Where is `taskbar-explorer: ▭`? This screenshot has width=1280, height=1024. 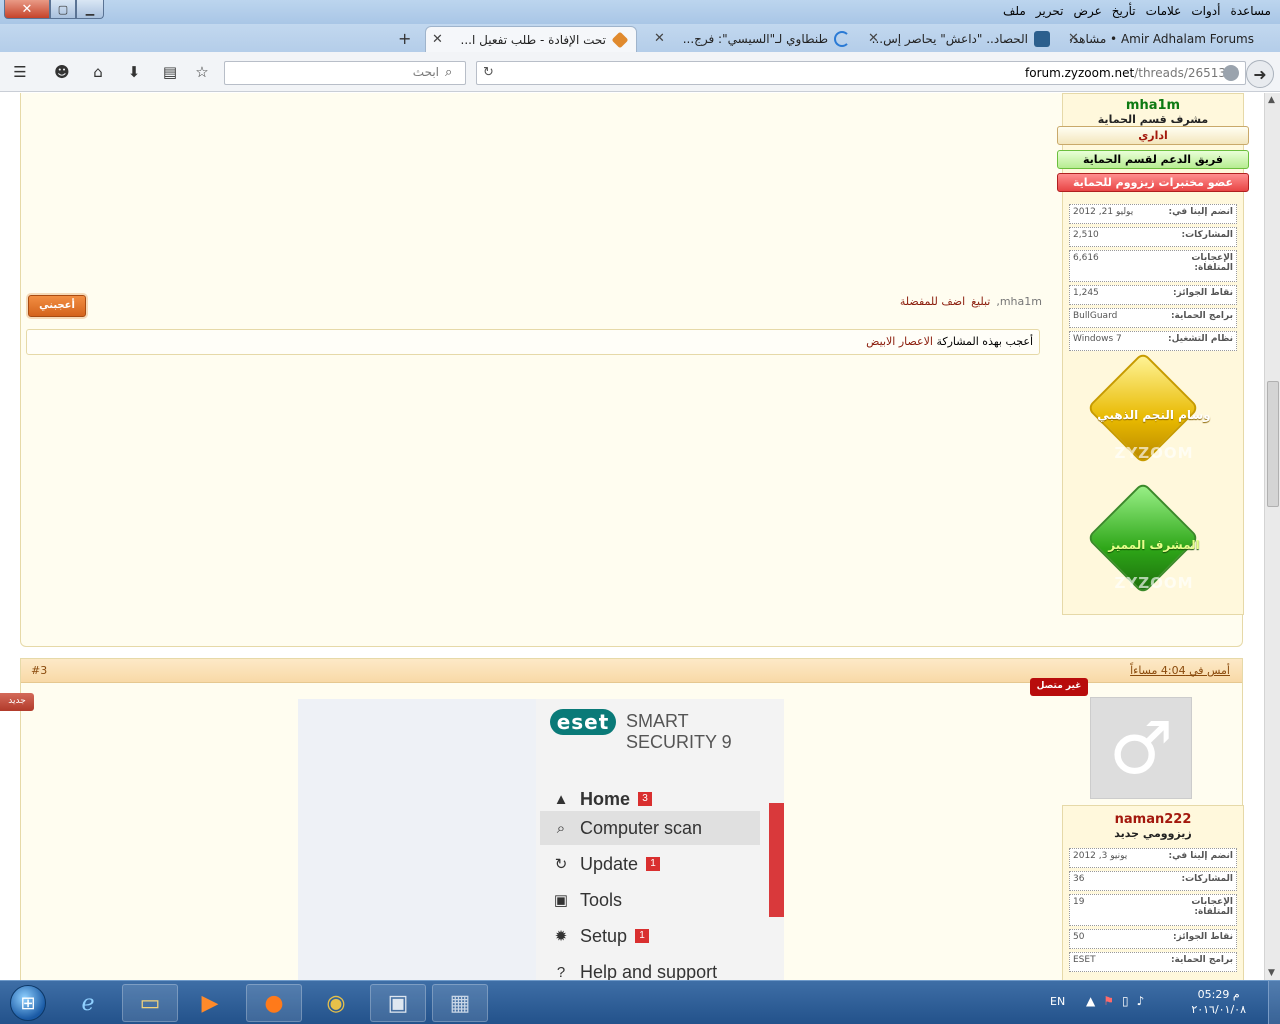 taskbar-explorer: ▭ is located at coordinates (150, 1003).